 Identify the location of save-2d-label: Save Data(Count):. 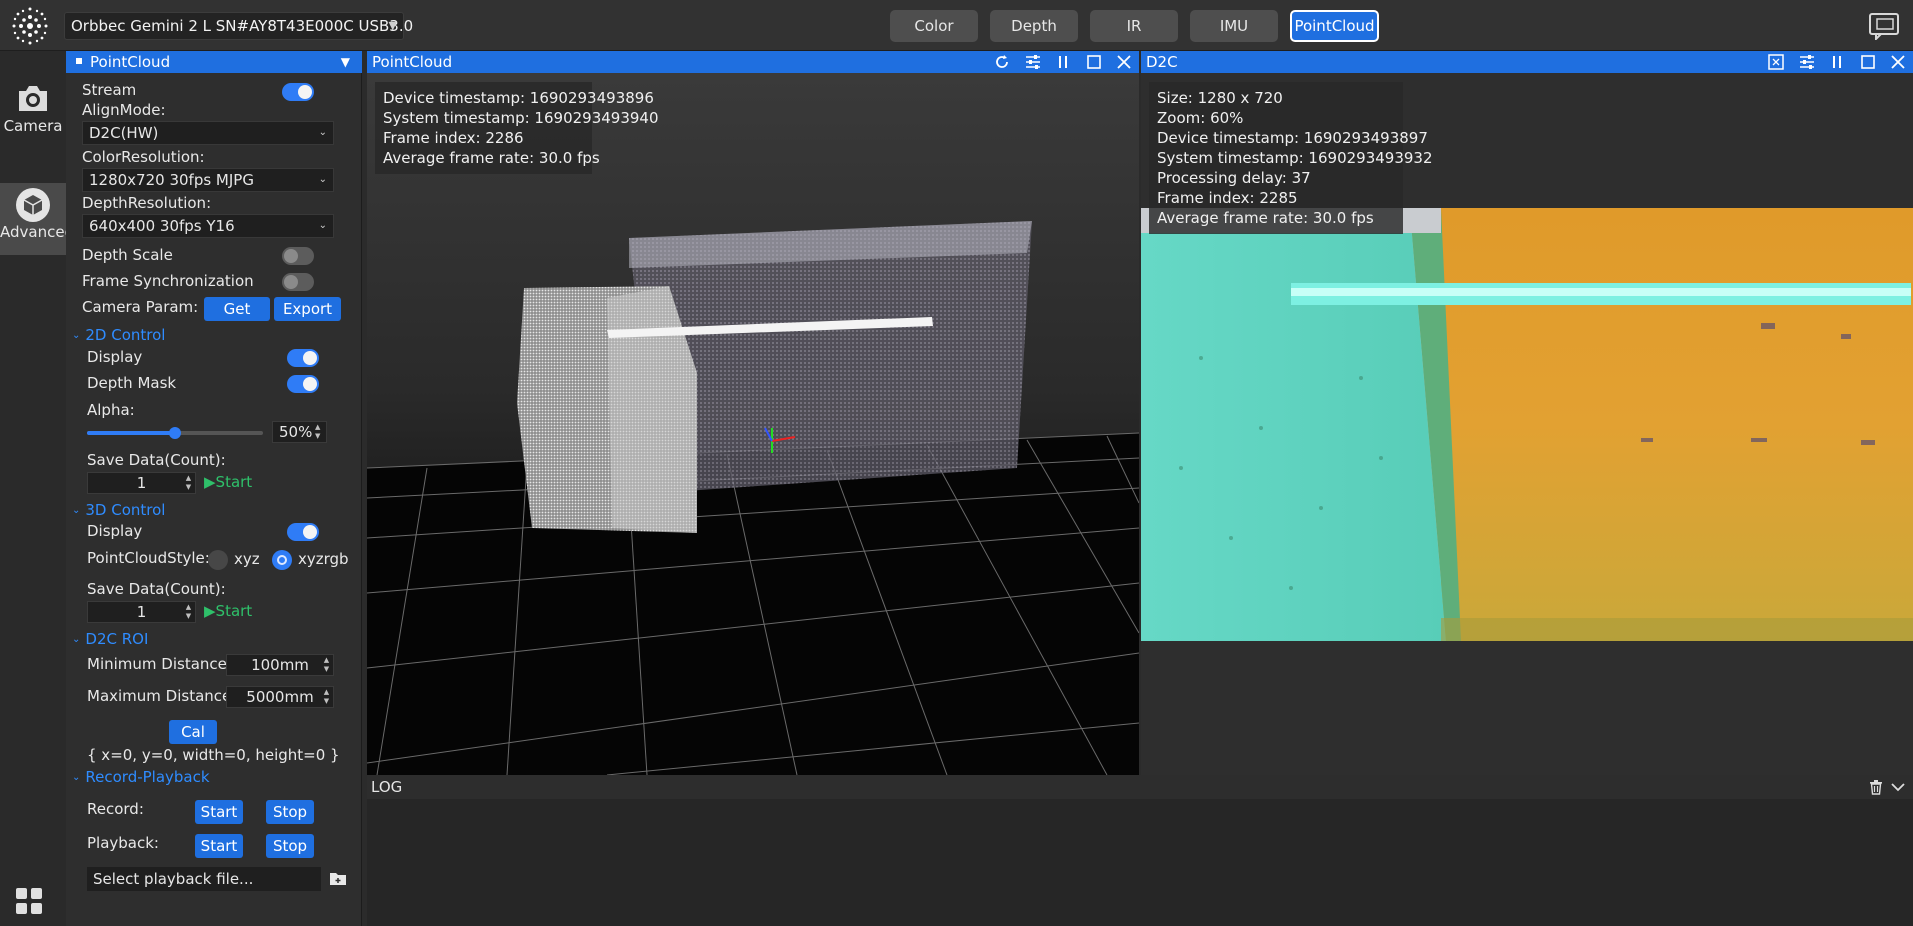
(156, 460).